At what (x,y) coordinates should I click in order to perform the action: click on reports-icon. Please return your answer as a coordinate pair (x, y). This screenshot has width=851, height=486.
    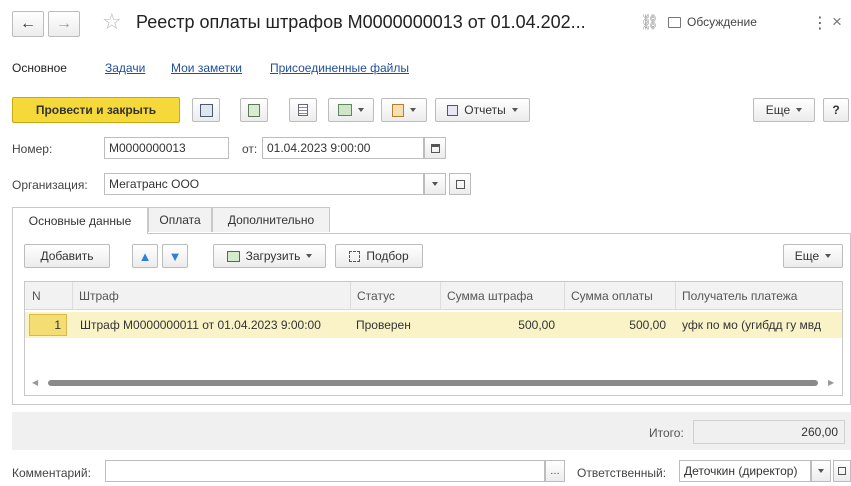
    Looking at the image, I should click on (453, 110).